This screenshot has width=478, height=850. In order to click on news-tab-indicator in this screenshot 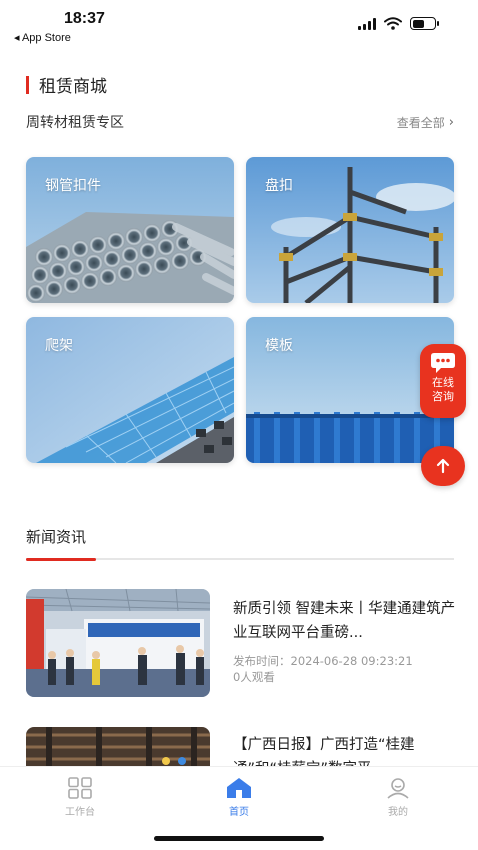, I will do `click(61, 559)`.